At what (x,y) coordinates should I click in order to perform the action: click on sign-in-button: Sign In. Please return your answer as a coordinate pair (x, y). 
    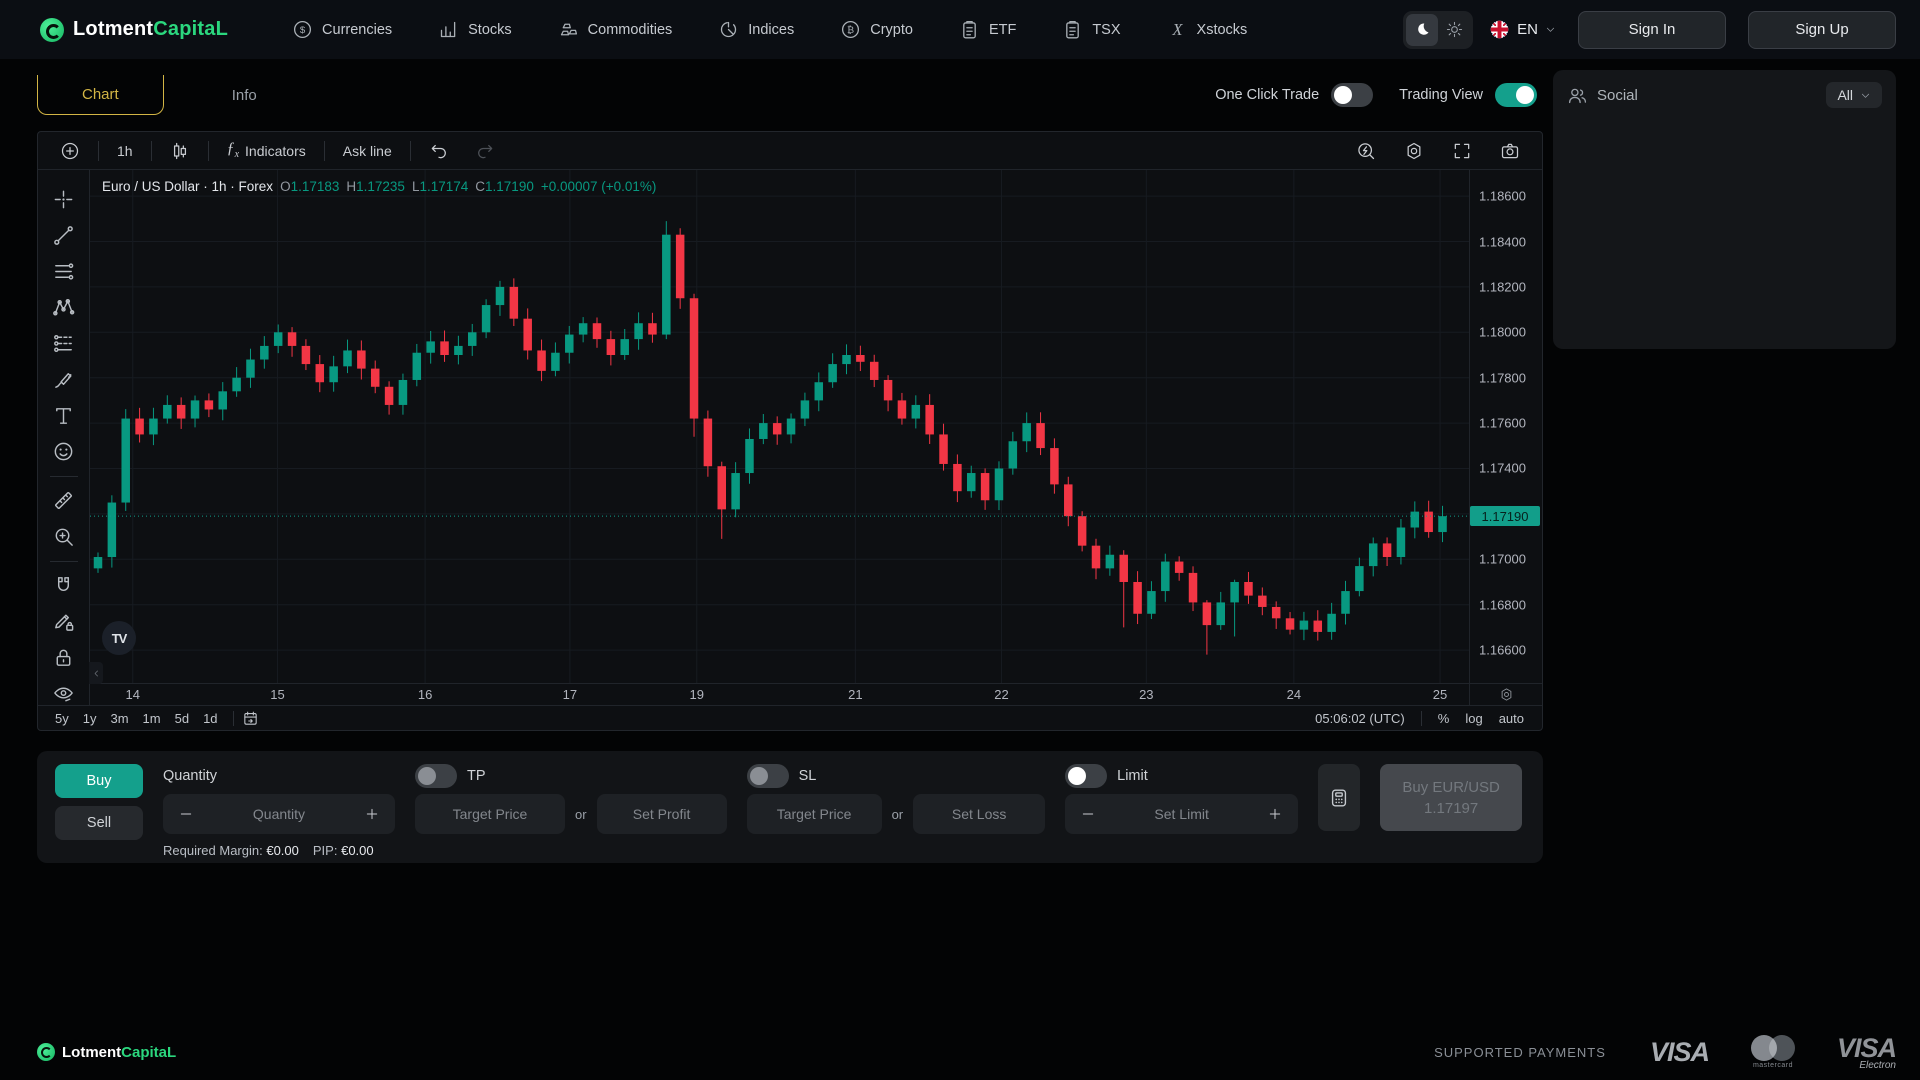
    Looking at the image, I should click on (1652, 29).